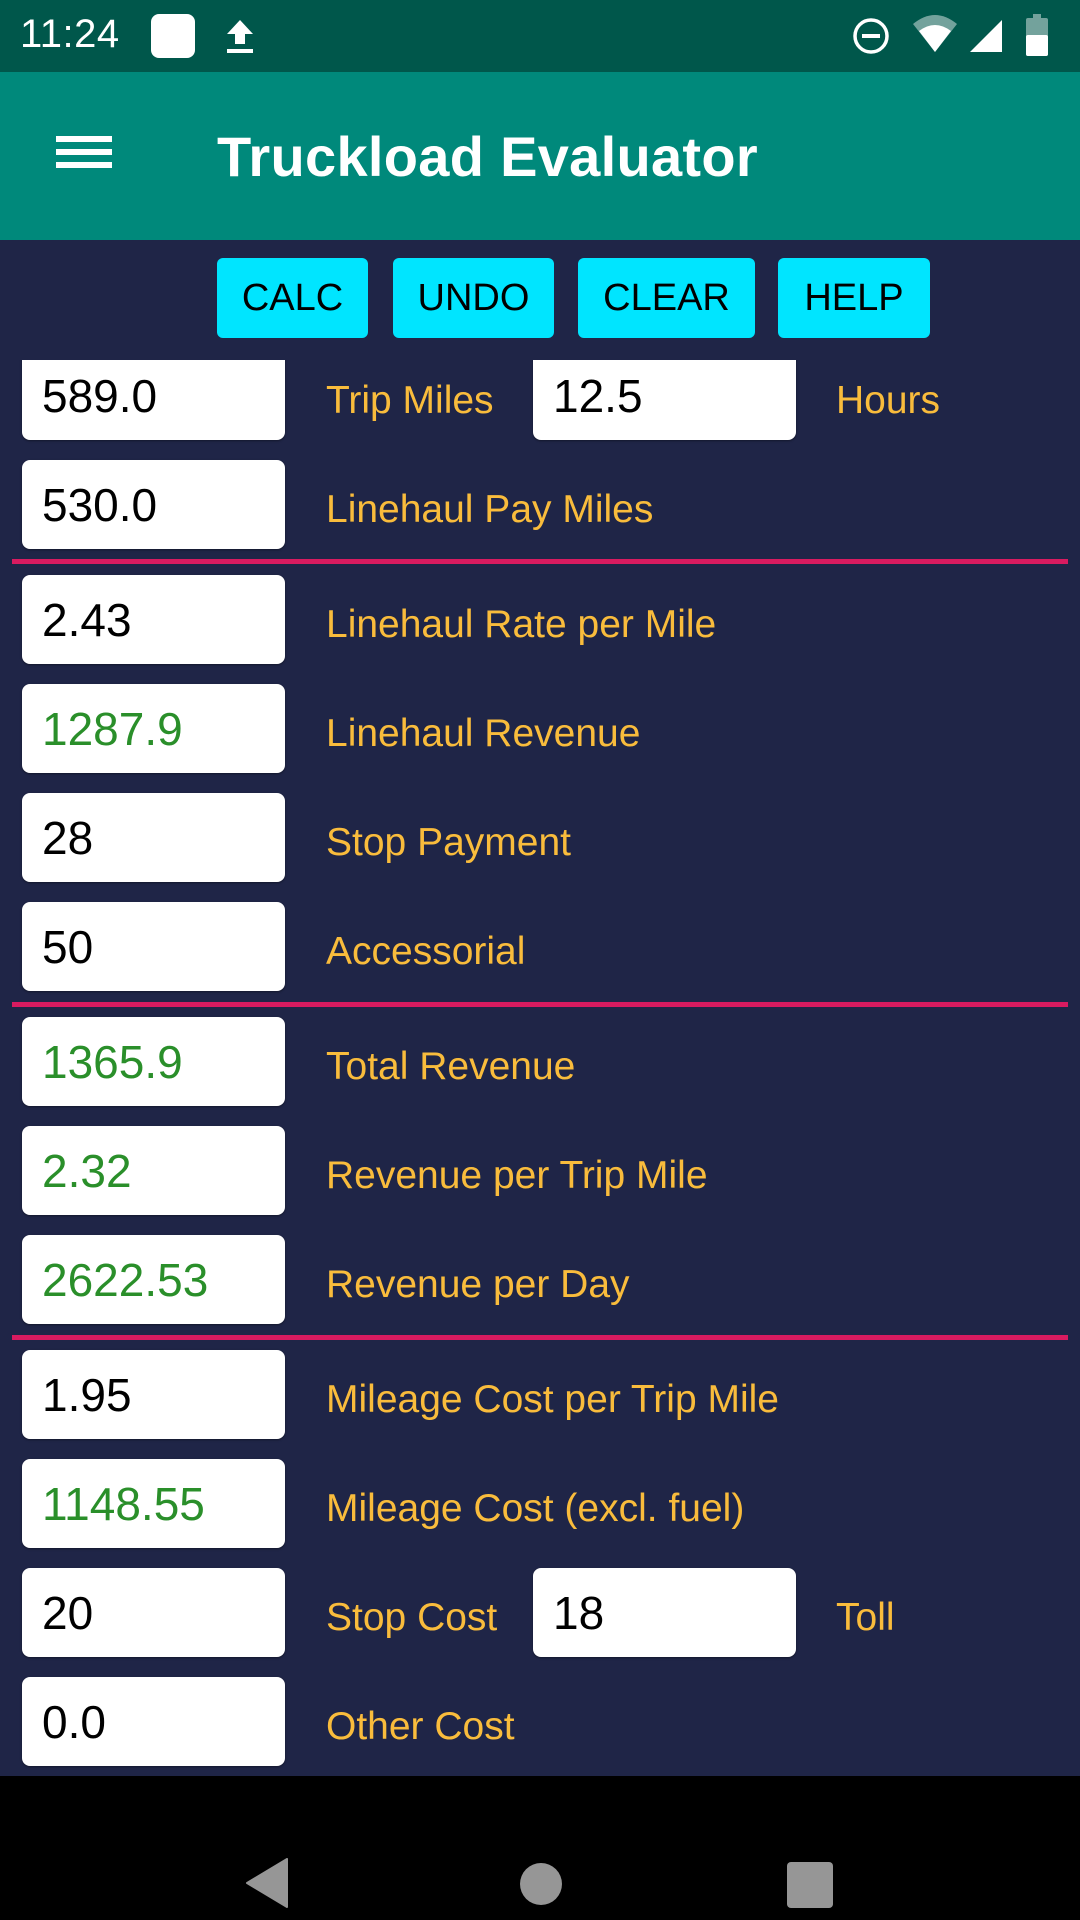  What do you see at coordinates (521, 624) in the screenshot?
I see `linehaul-rate-label: Linehaul Rate per Mile` at bounding box center [521, 624].